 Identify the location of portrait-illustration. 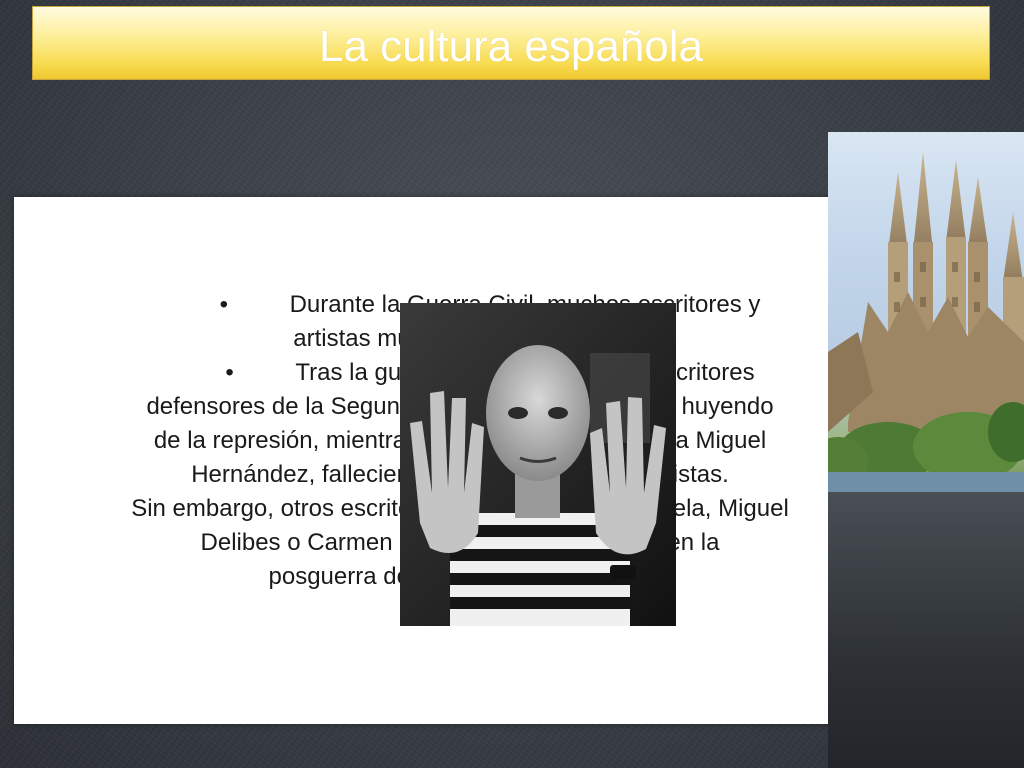
(538, 464).